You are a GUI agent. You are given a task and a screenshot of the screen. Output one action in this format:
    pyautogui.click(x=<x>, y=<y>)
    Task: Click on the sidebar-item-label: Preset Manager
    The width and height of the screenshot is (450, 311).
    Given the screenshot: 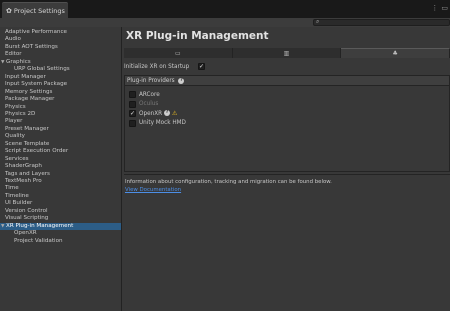 What is the action you would take?
    pyautogui.click(x=27, y=128)
    